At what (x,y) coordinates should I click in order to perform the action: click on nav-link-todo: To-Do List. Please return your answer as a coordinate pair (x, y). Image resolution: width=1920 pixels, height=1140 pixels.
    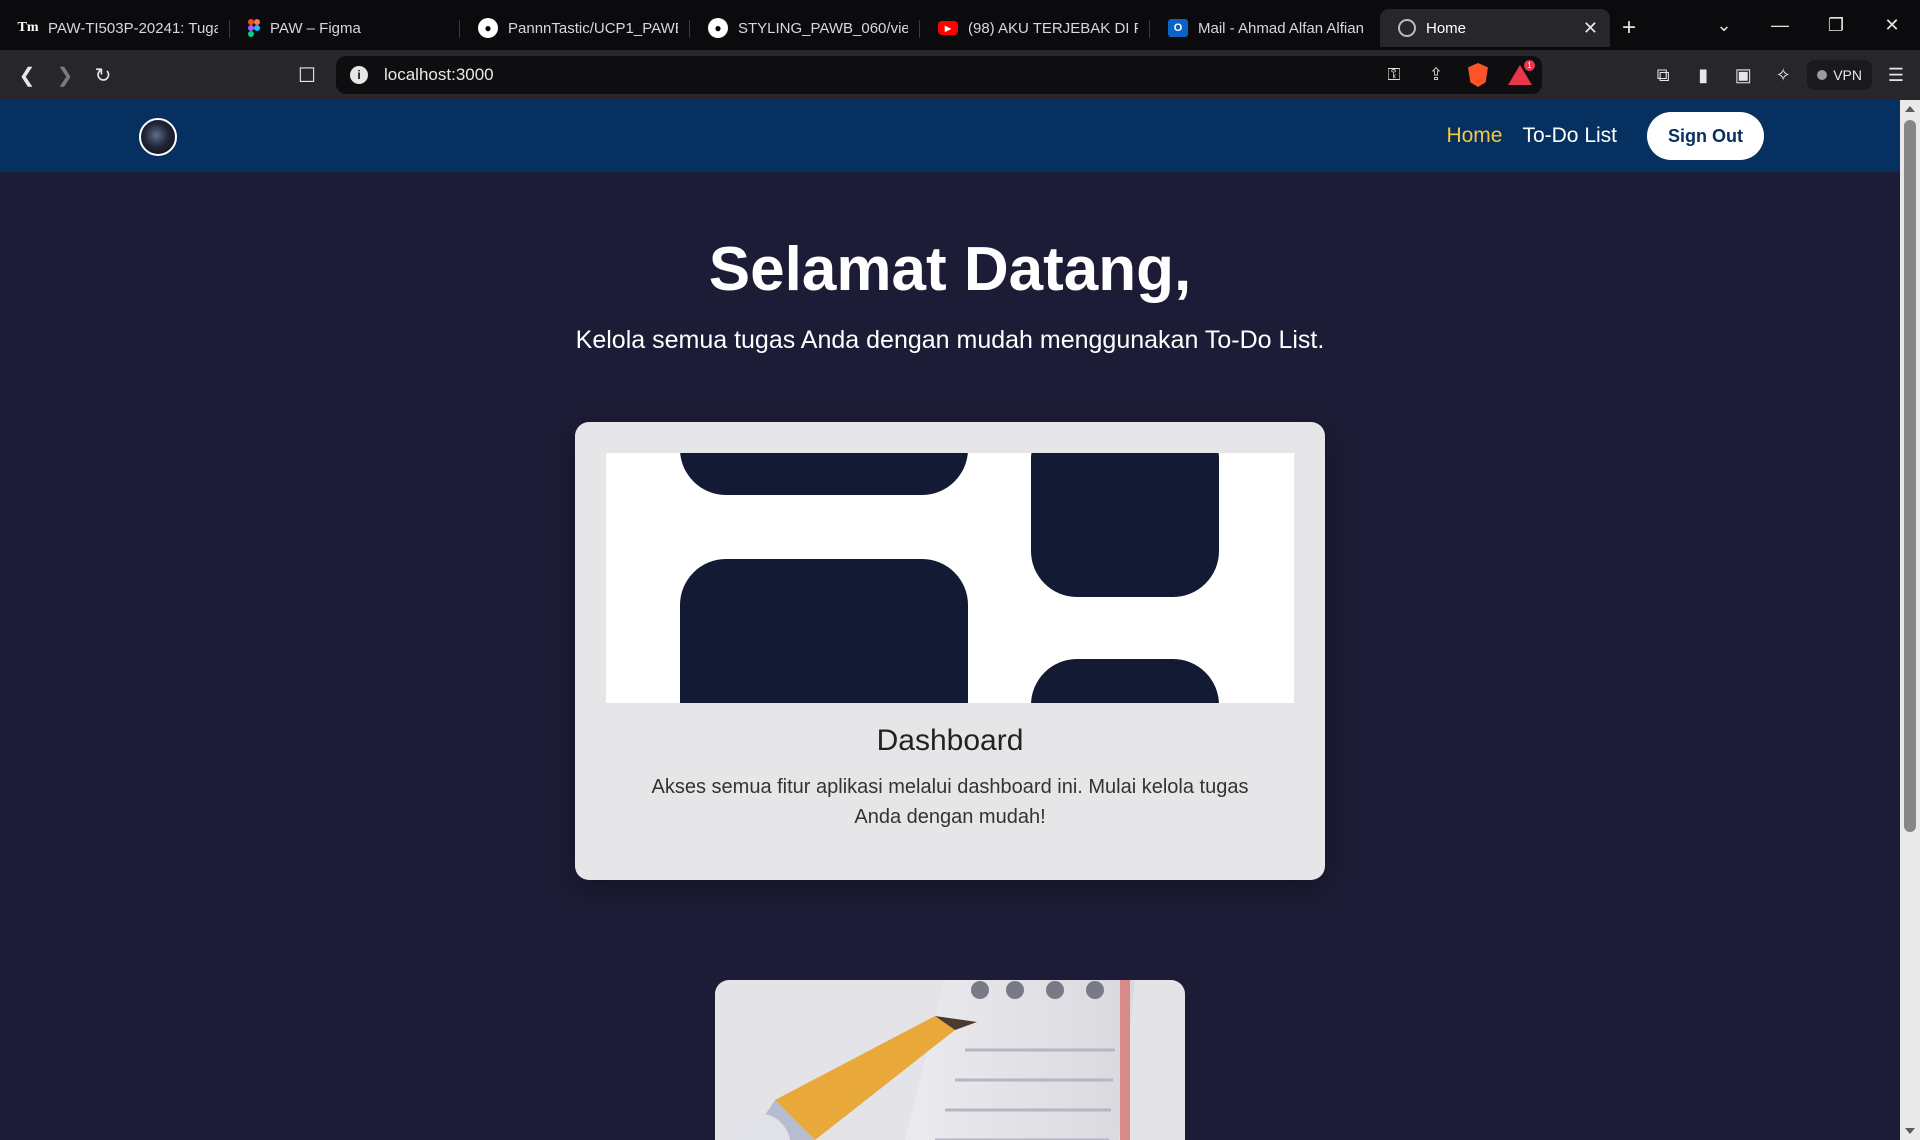
    Looking at the image, I should click on (1569, 136).